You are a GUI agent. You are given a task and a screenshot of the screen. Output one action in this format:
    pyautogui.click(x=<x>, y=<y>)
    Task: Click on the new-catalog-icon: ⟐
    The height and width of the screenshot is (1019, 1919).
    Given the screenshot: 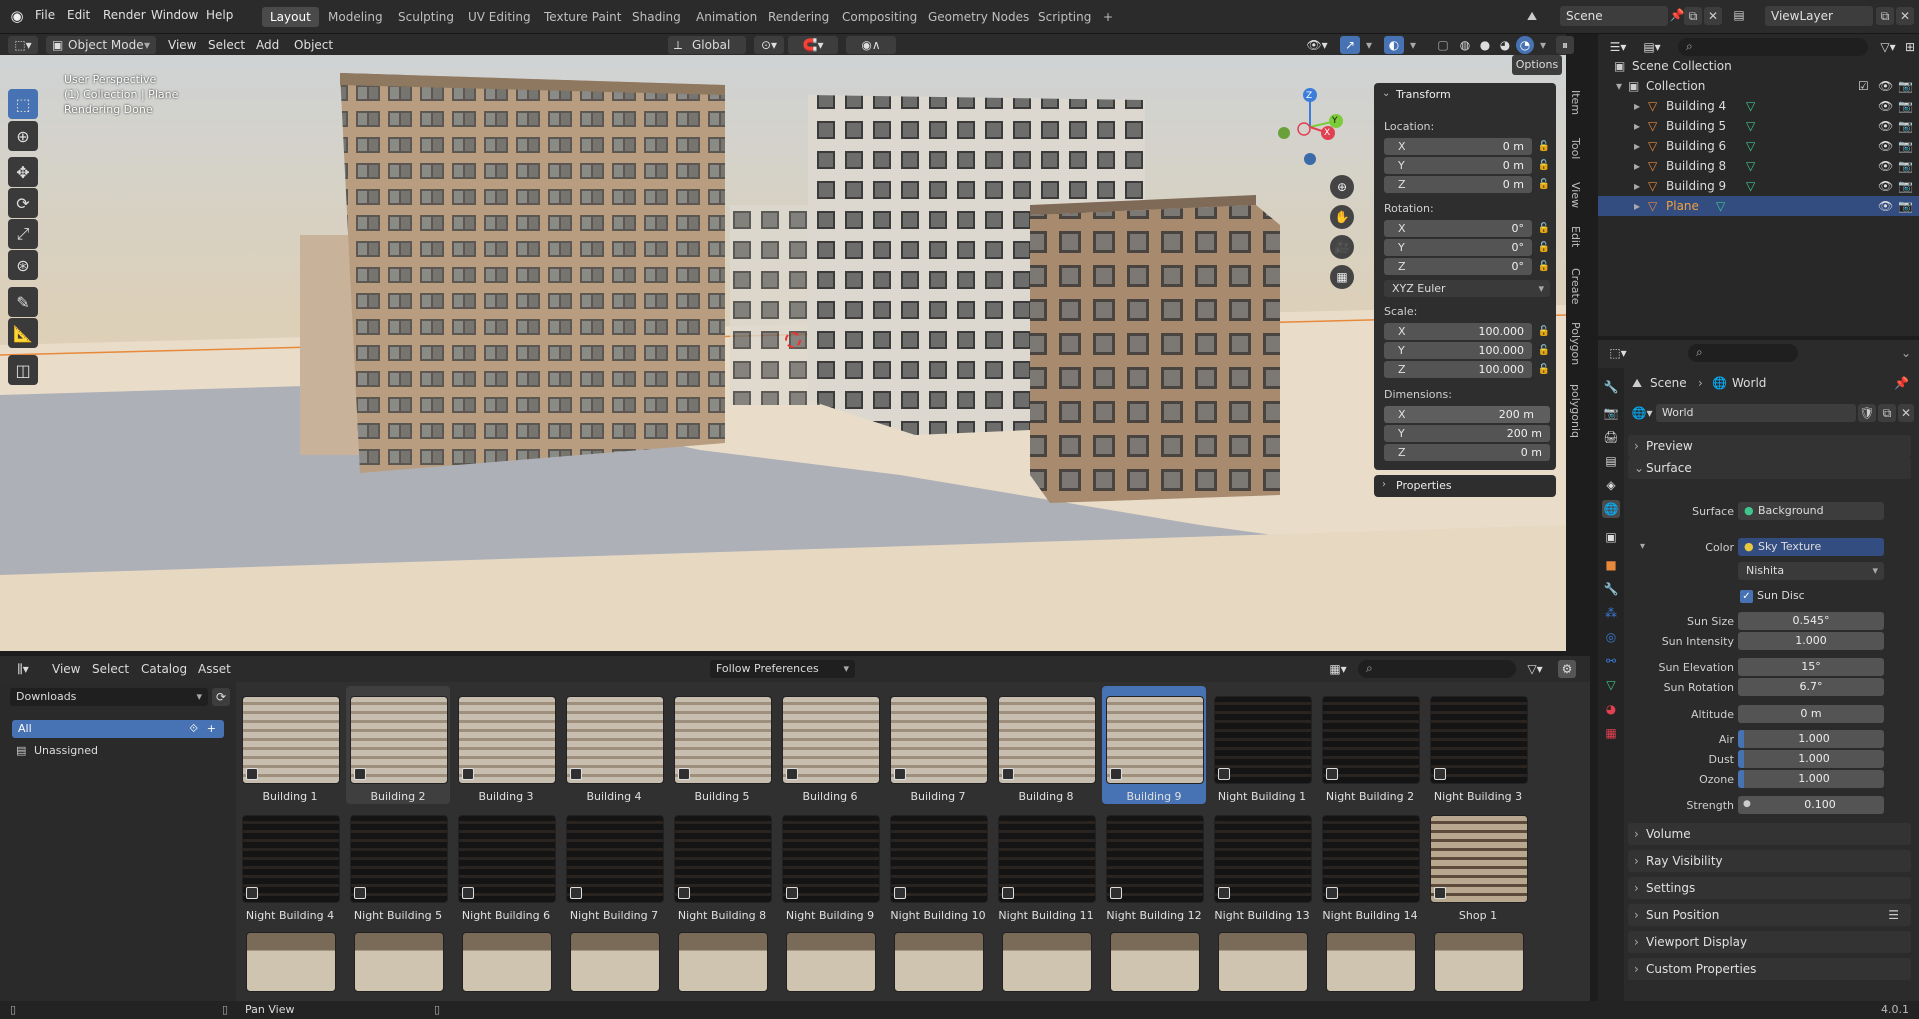 What is the action you would take?
    pyautogui.click(x=193, y=729)
    